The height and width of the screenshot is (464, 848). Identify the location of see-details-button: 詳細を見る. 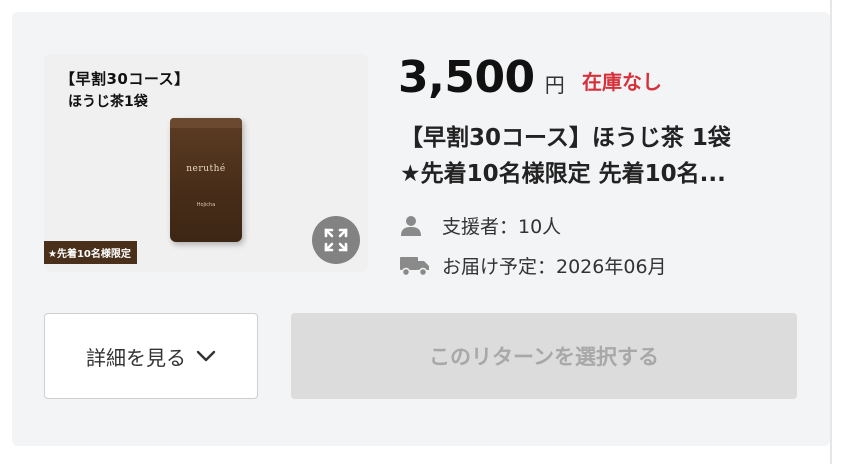
(151, 356).